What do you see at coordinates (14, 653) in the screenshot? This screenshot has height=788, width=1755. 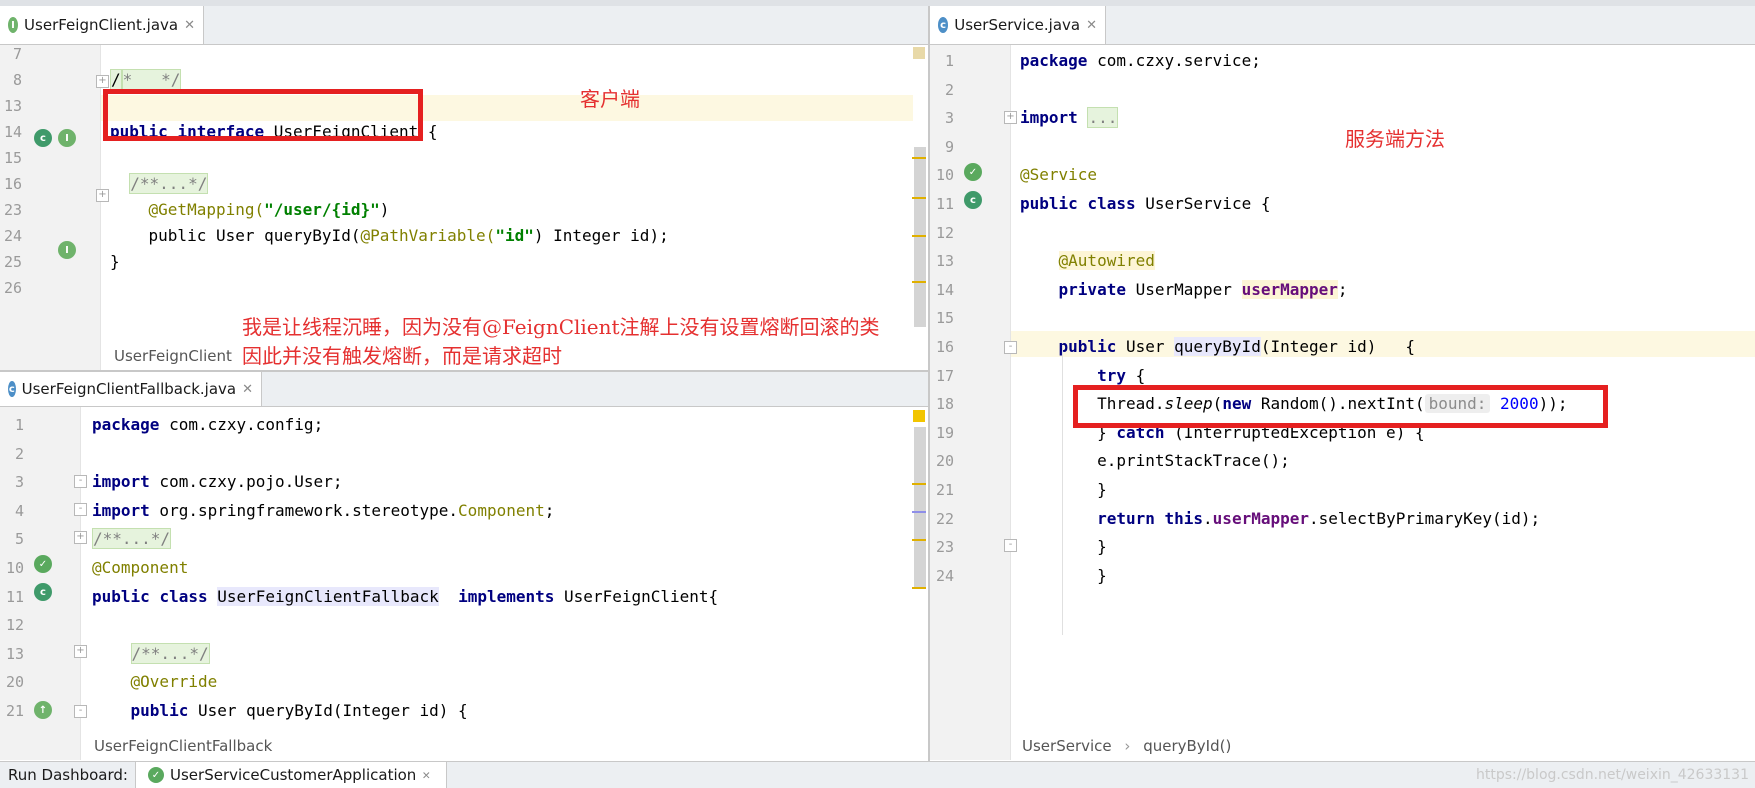 I see `line-number: 13` at bounding box center [14, 653].